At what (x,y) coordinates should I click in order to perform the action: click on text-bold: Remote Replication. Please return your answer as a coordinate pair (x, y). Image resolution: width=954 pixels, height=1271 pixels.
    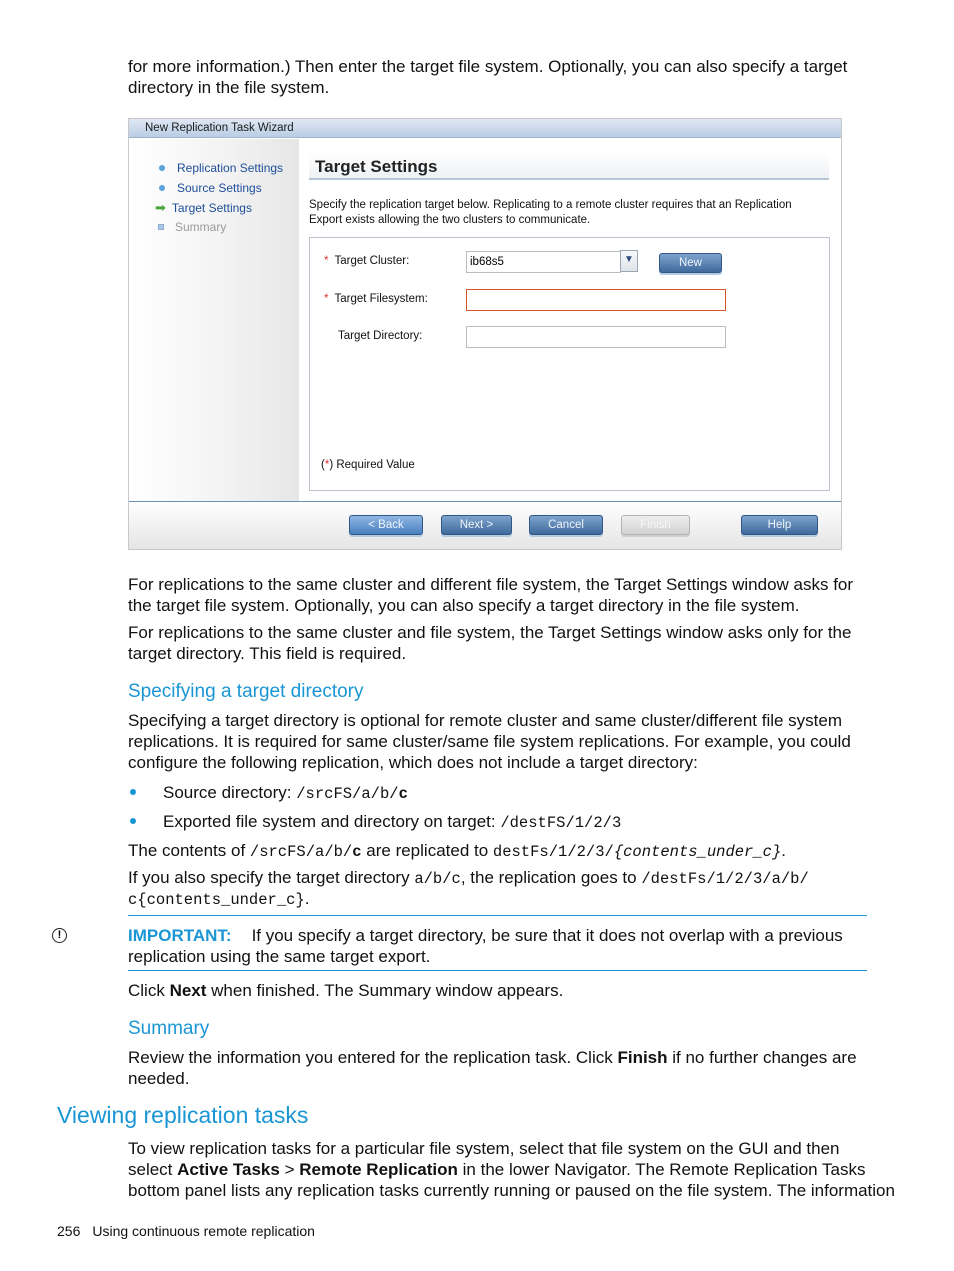
    Looking at the image, I should click on (378, 1169).